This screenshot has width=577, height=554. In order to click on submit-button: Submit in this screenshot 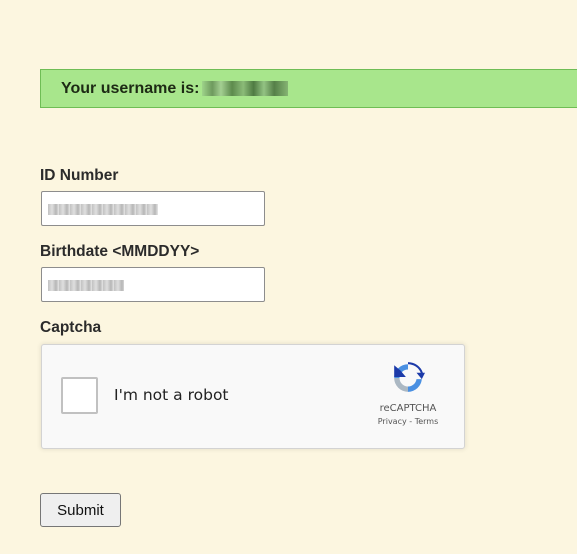, I will do `click(80, 510)`.